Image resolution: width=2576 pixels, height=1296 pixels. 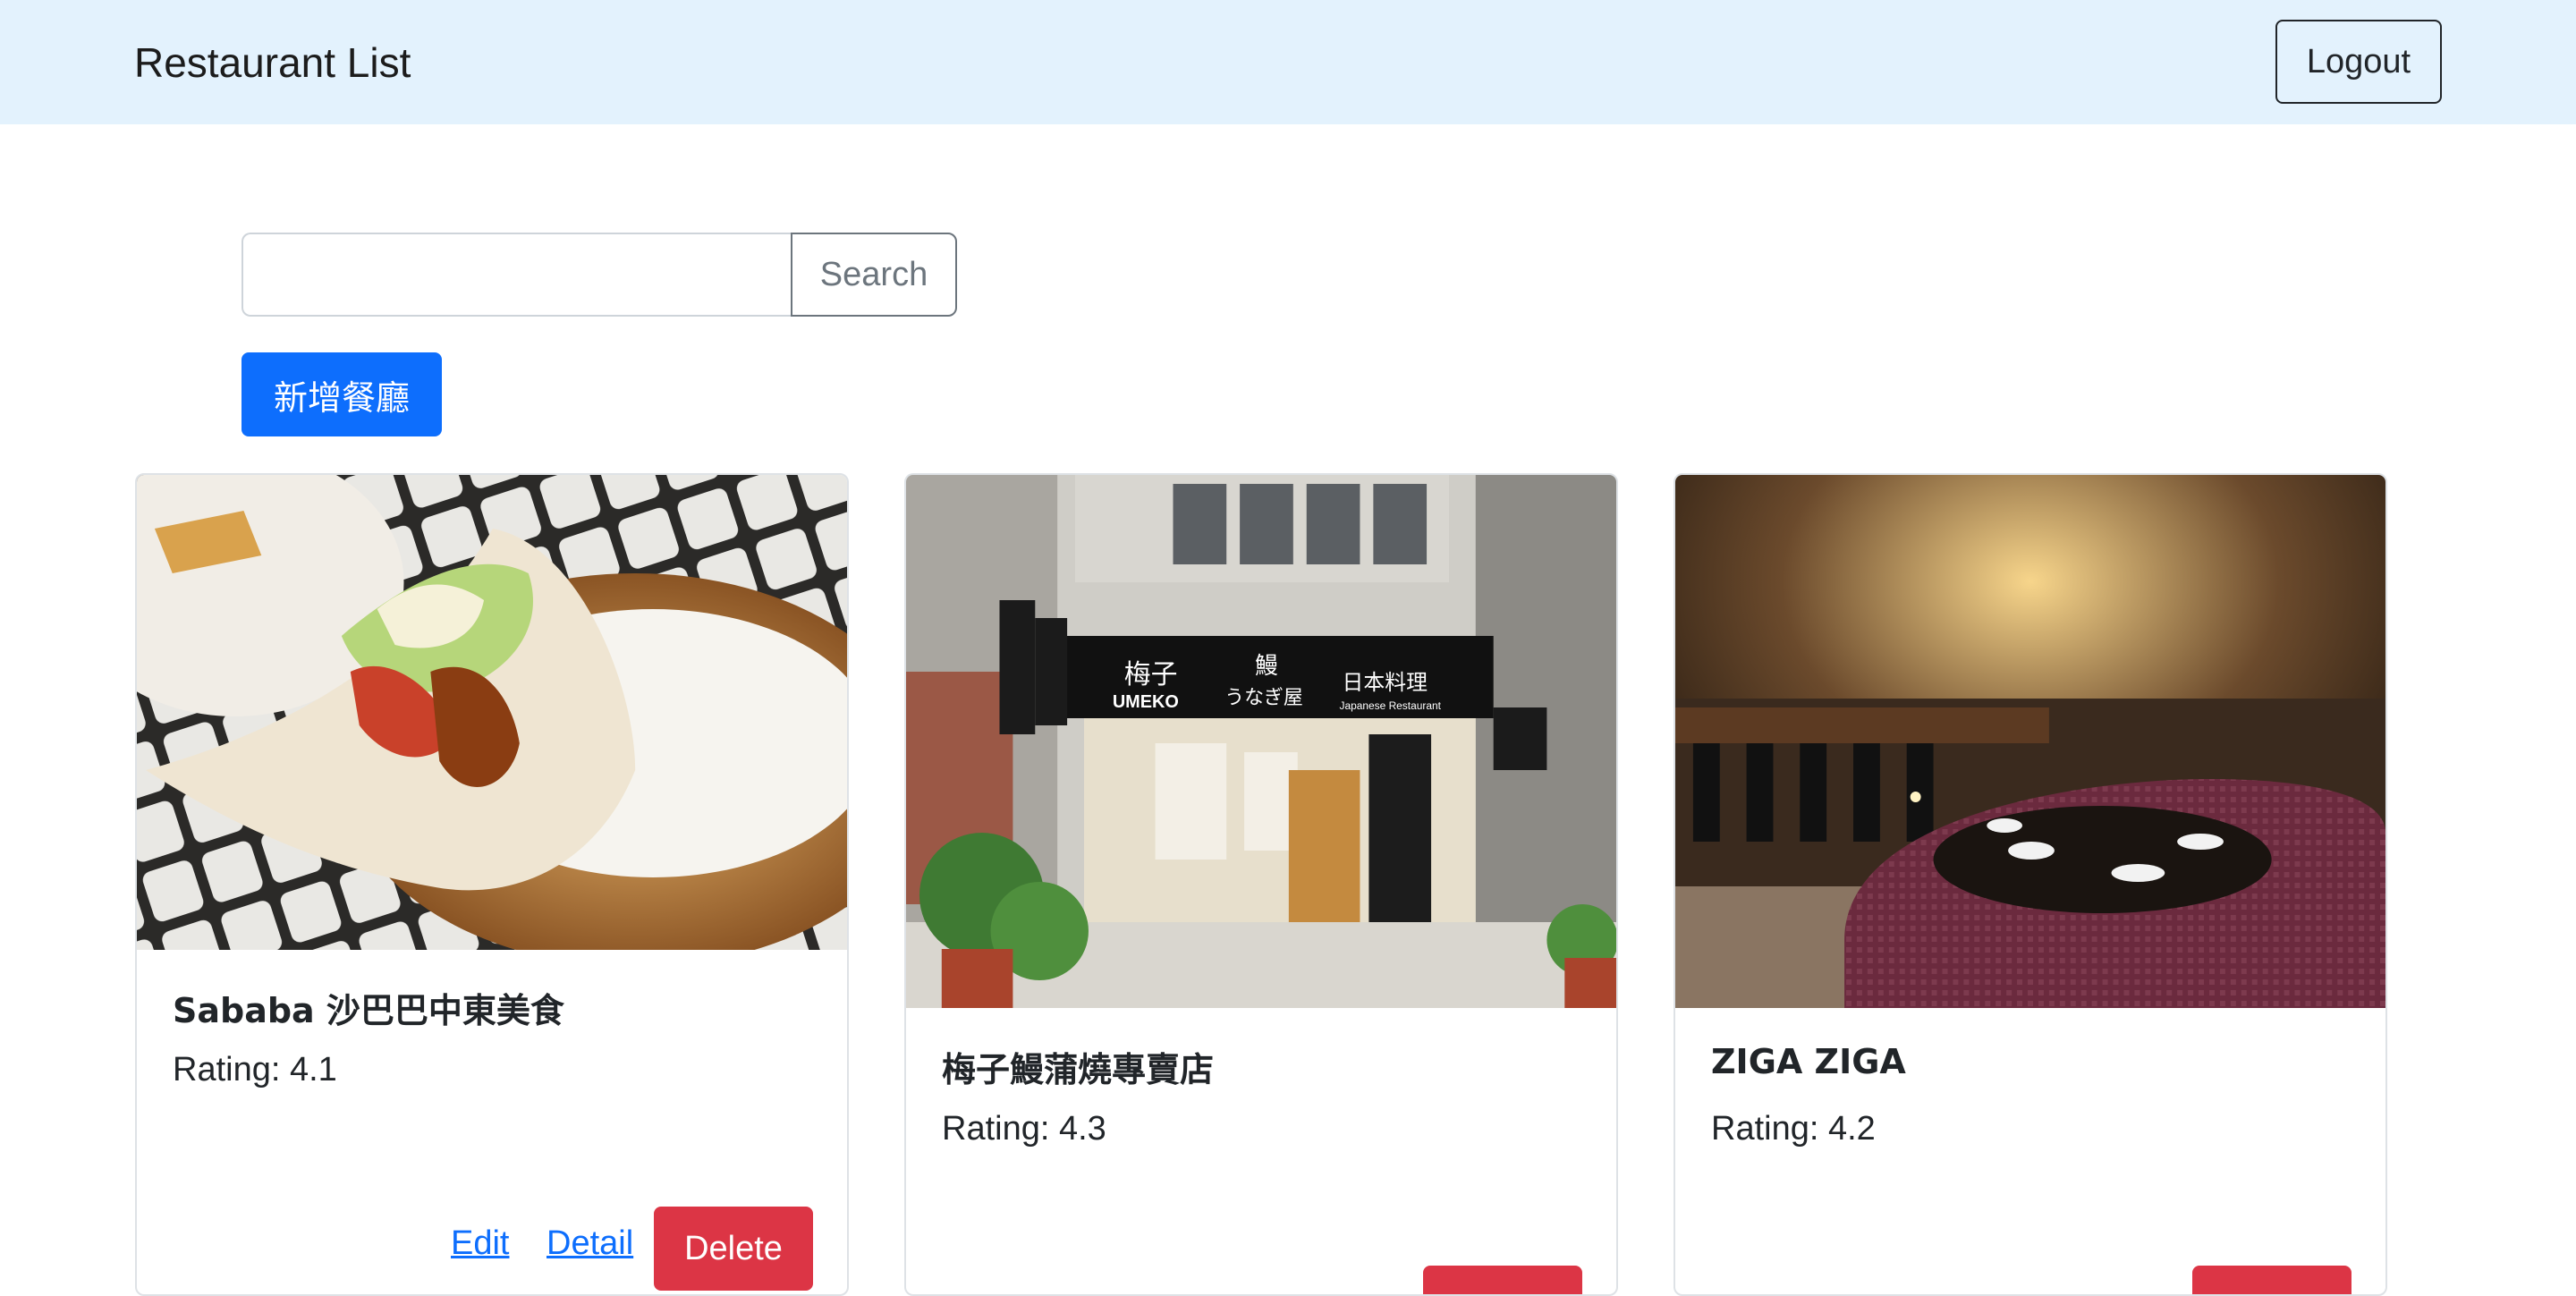 What do you see at coordinates (1385, 682) in the screenshot?
I see `sign-cuisine: 日本料理` at bounding box center [1385, 682].